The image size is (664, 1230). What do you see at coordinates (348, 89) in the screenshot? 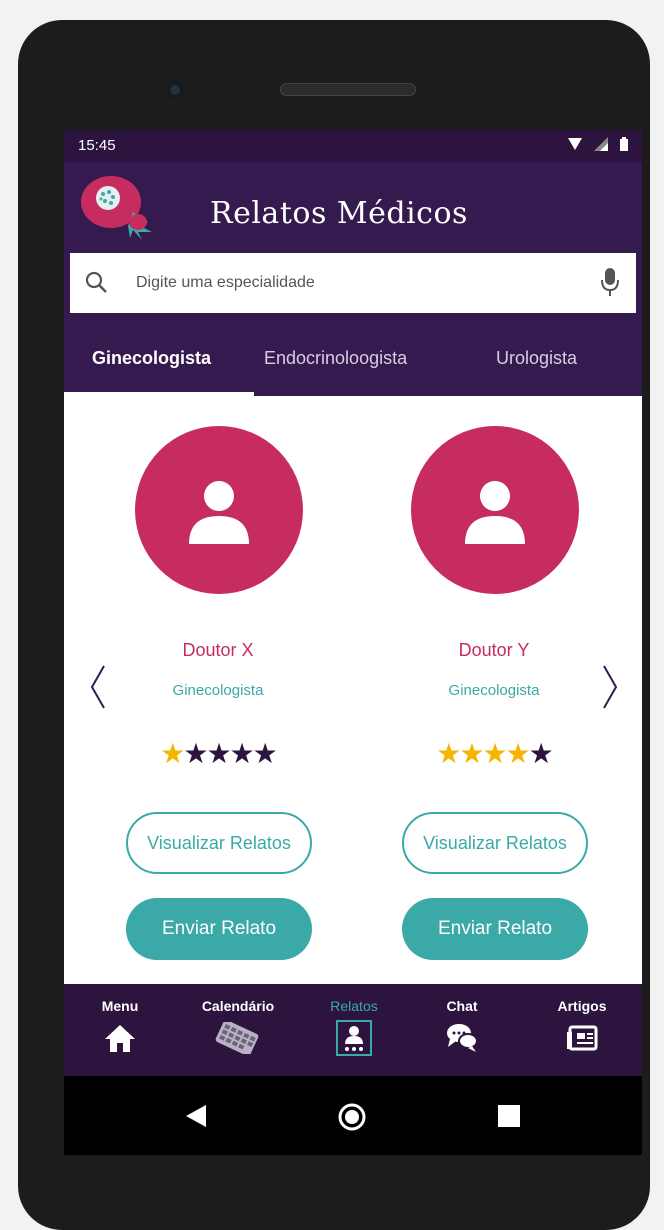
I see `earpiece-speaker` at bounding box center [348, 89].